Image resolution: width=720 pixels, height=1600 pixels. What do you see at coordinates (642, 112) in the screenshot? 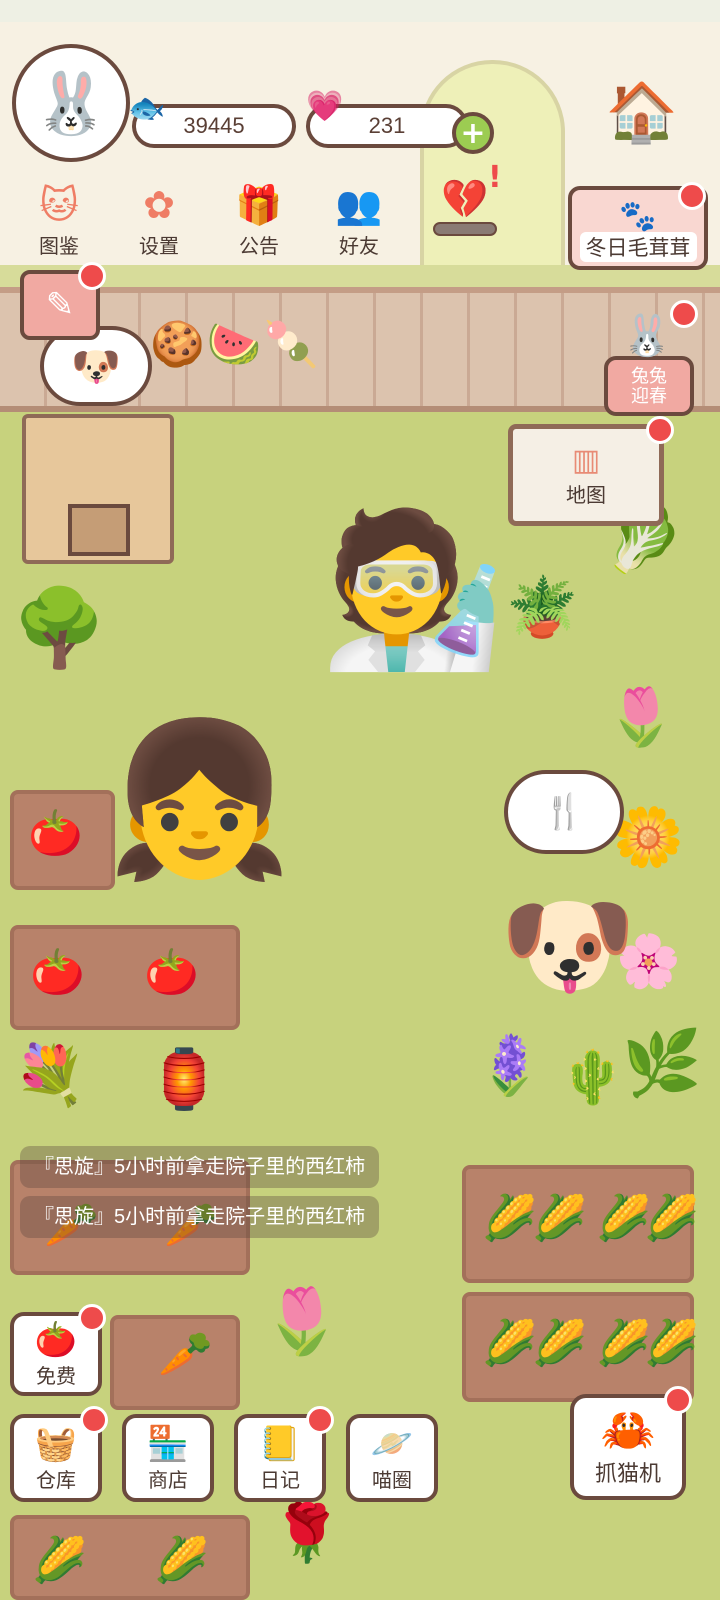
I see `mailbox-icon: 🏠` at bounding box center [642, 112].